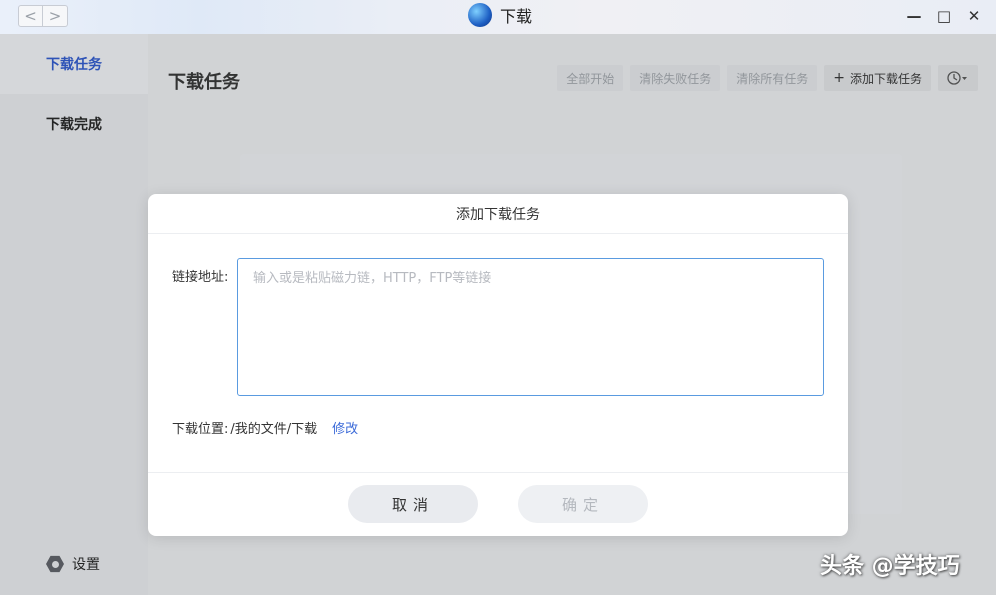 This screenshot has width=996, height=595. What do you see at coordinates (583, 504) in the screenshot?
I see `confirm-button: 确定` at bounding box center [583, 504].